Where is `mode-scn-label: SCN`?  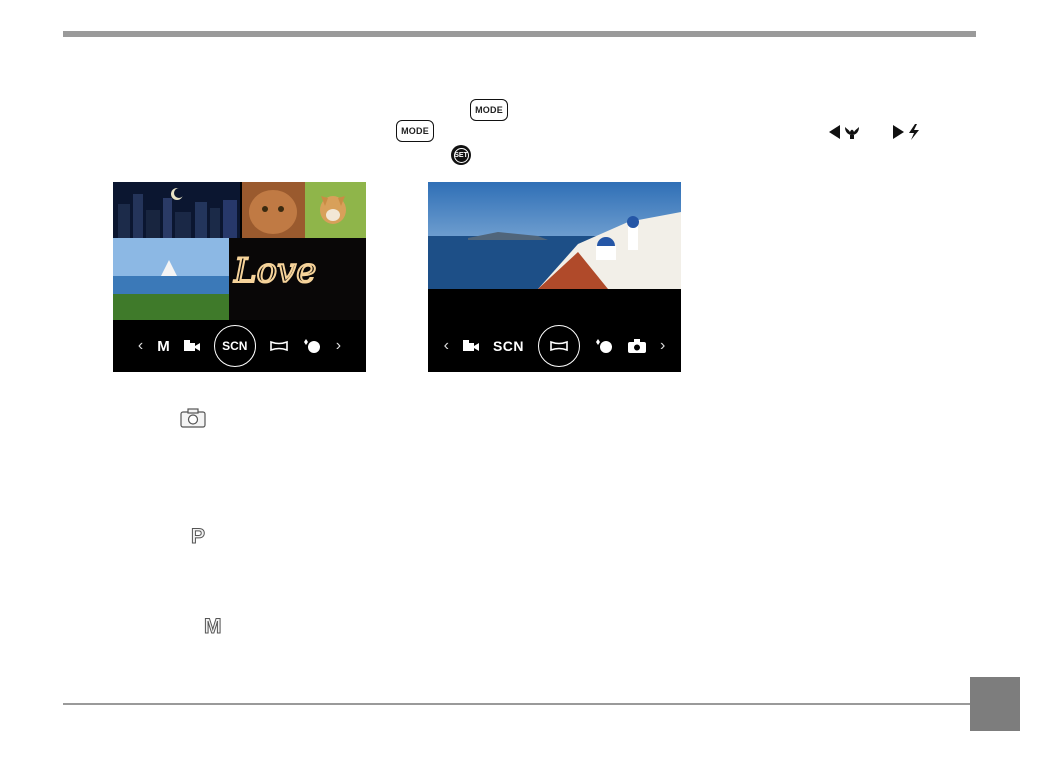
mode-scn-label: SCN is located at coordinates (235, 346).